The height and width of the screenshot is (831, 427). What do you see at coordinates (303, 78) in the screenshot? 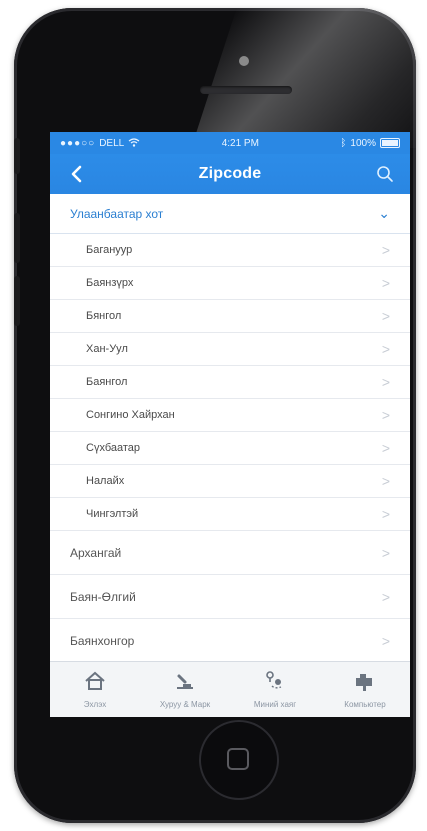
I see `glass-glare` at bounding box center [303, 78].